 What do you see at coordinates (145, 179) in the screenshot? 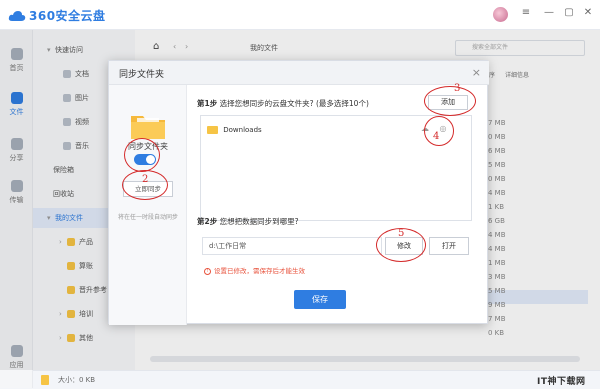
I see `annotation-number: 2` at bounding box center [145, 179].